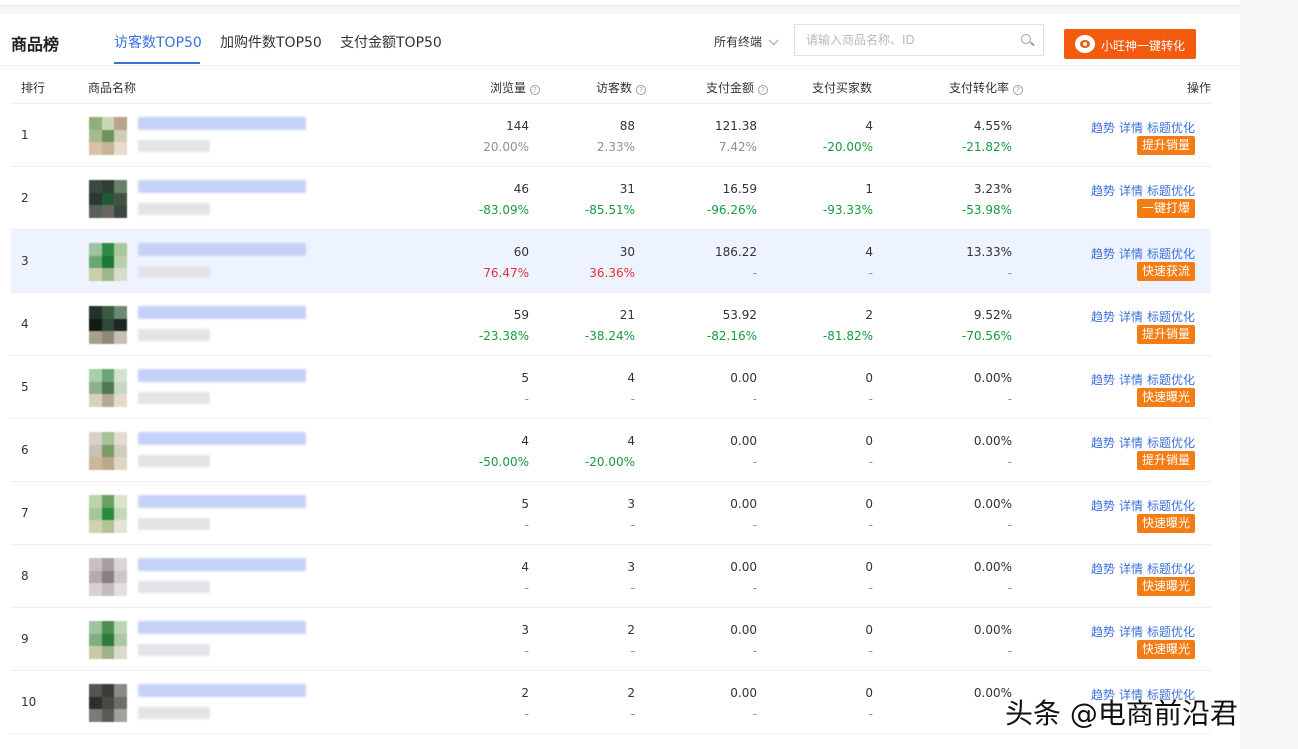 Image resolution: width=1298 pixels, height=749 pixels. What do you see at coordinates (391, 42) in the screenshot?
I see `tab-payment-top50: 支付金额TOP50` at bounding box center [391, 42].